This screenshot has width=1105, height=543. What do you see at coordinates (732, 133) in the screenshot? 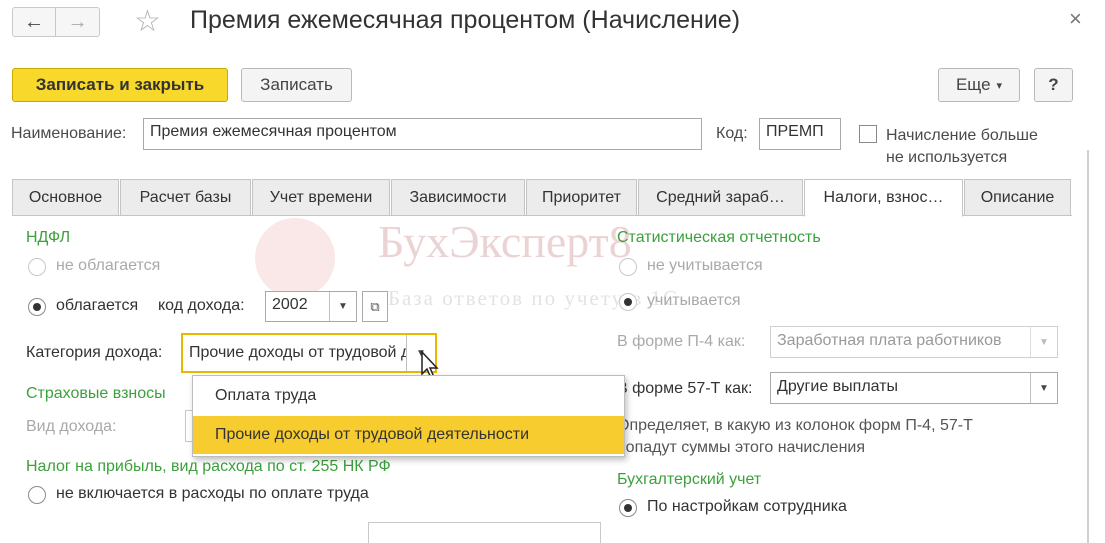
I see `code-label: Код:` at bounding box center [732, 133].